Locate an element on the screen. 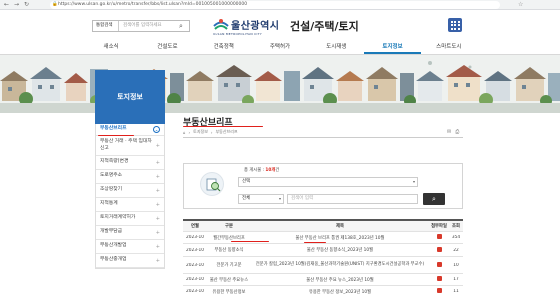  search-icon: ⌕ is located at coordinates (181, 26).